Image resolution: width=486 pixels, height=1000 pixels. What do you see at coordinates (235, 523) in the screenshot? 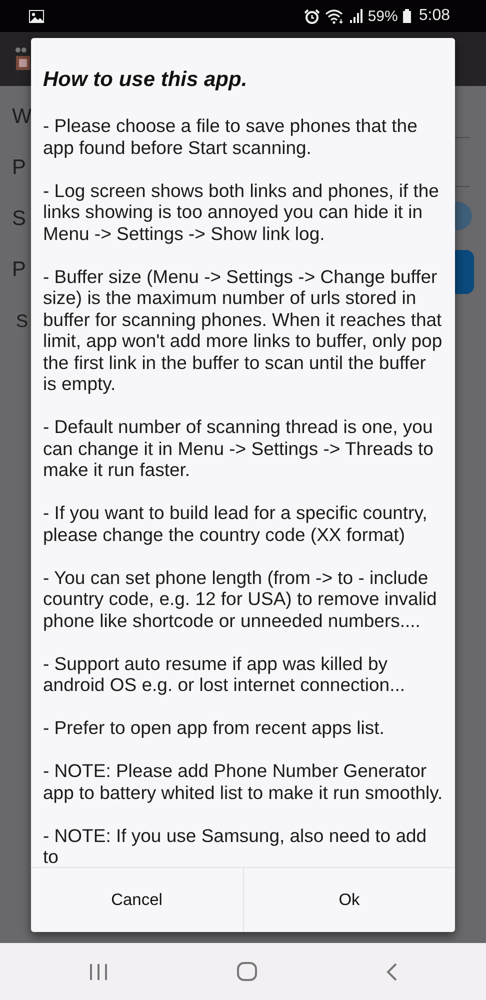
I see `instruction-text: - If you want to build lead for a specific country, please change the country code (XX format)` at bounding box center [235, 523].